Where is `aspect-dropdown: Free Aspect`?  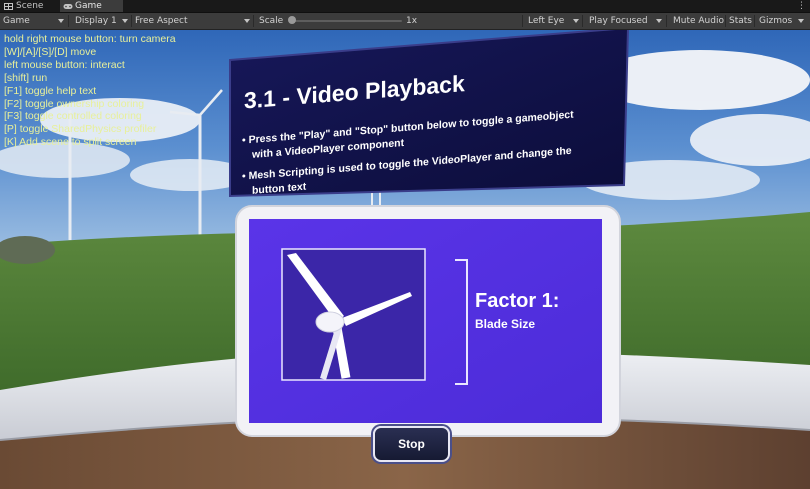 aspect-dropdown: Free Aspect is located at coordinates (161, 21).